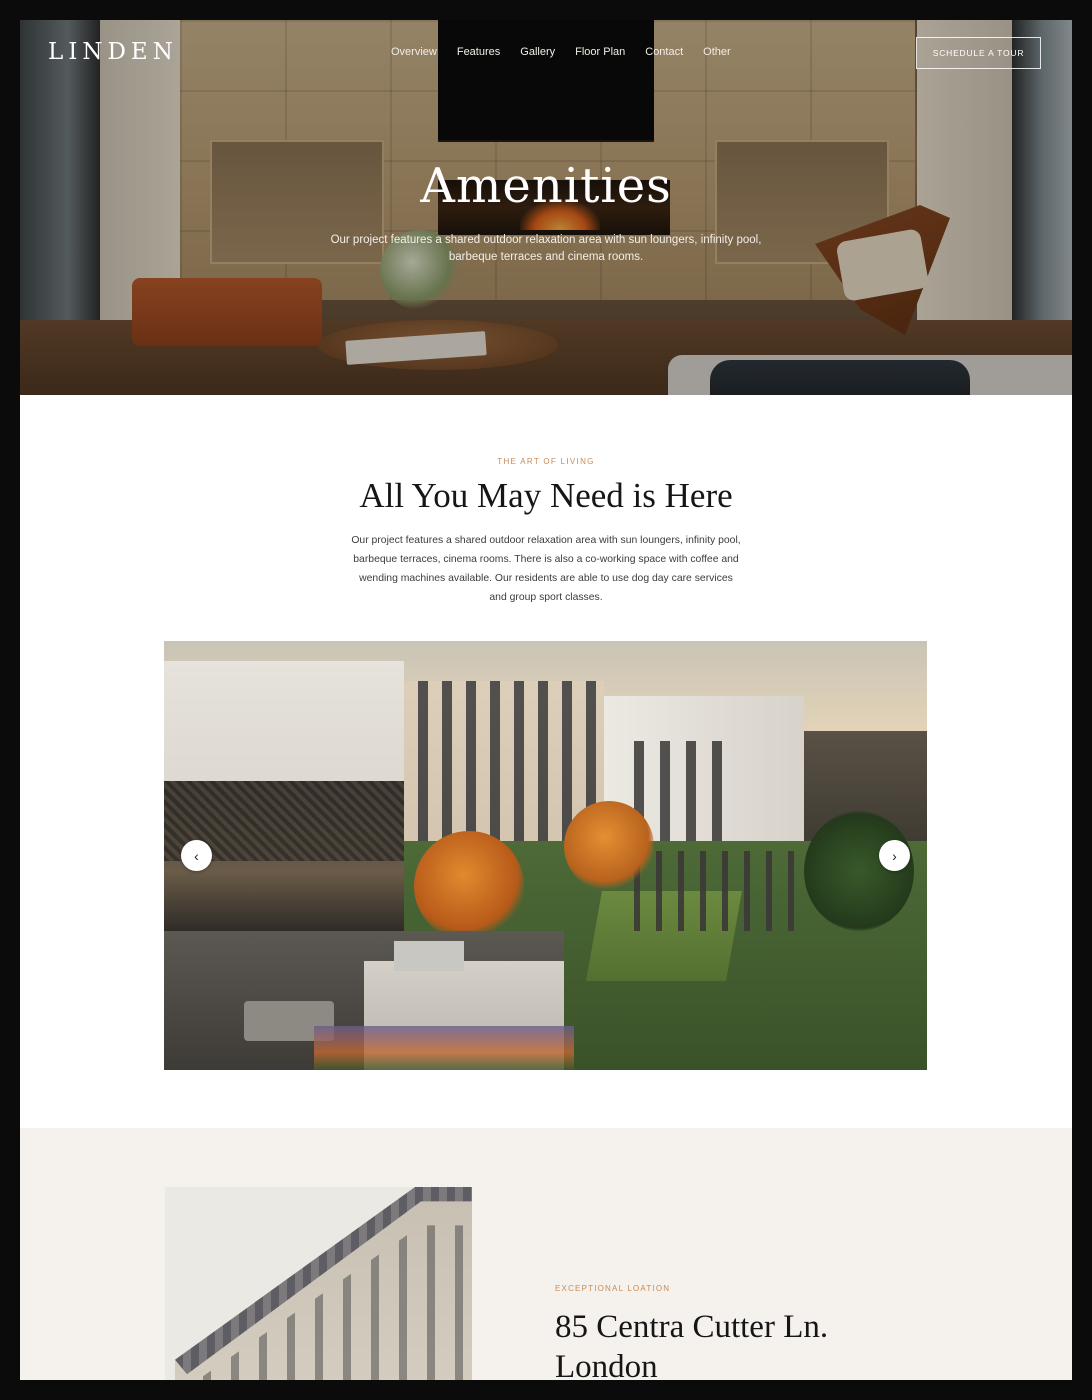  What do you see at coordinates (859, 871) in the screenshot?
I see `gallery-tree` at bounding box center [859, 871].